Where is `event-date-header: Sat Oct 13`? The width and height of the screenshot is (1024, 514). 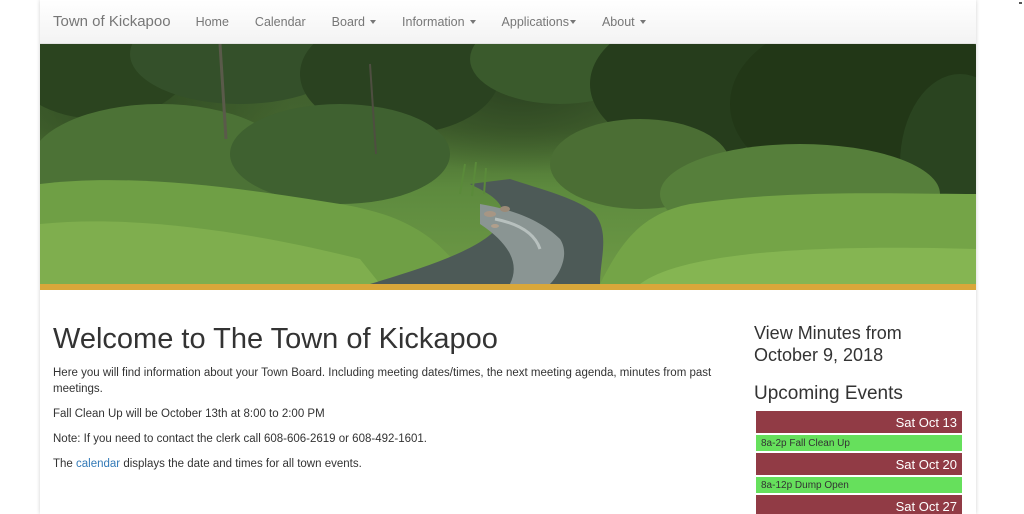
event-date-header: Sat Oct 13 is located at coordinates (859, 423).